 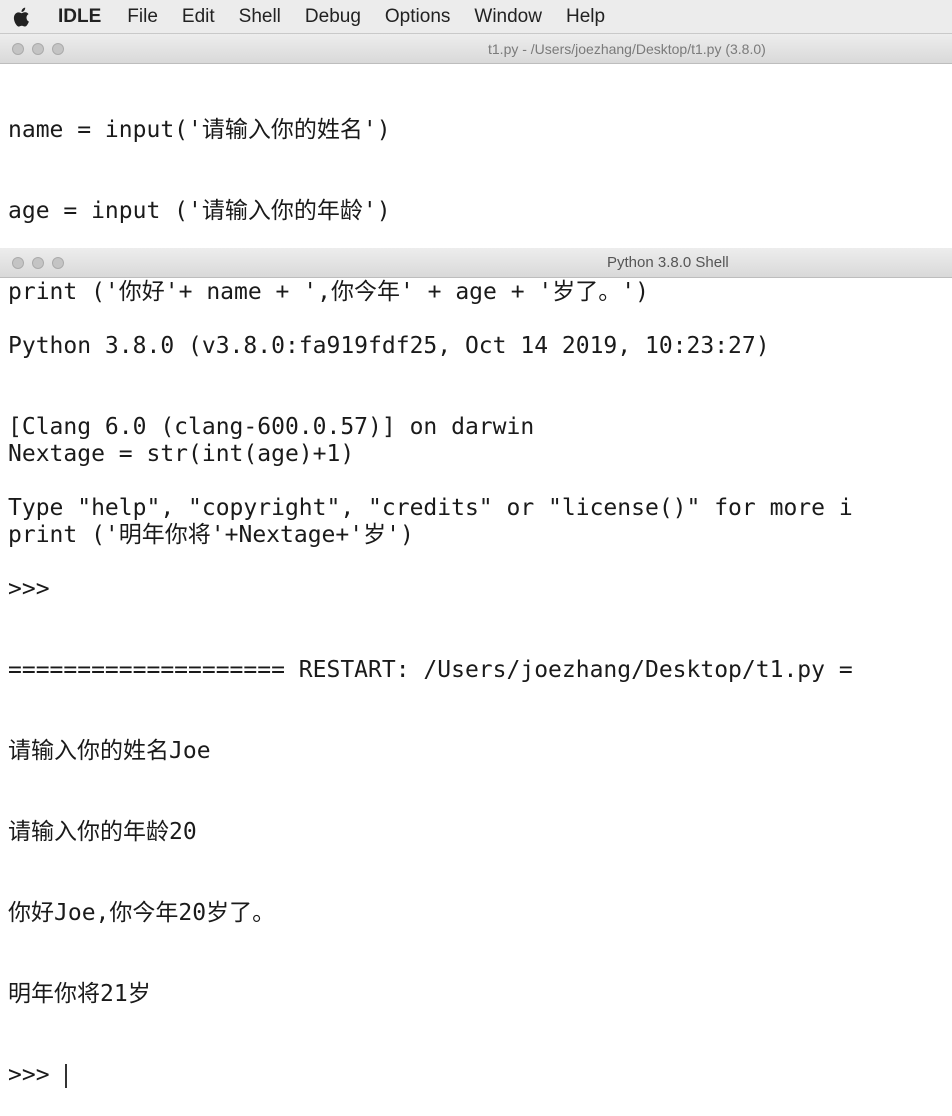 I want to click on code-line: age = input ('请输入你的年龄'), so click(x=199, y=211).